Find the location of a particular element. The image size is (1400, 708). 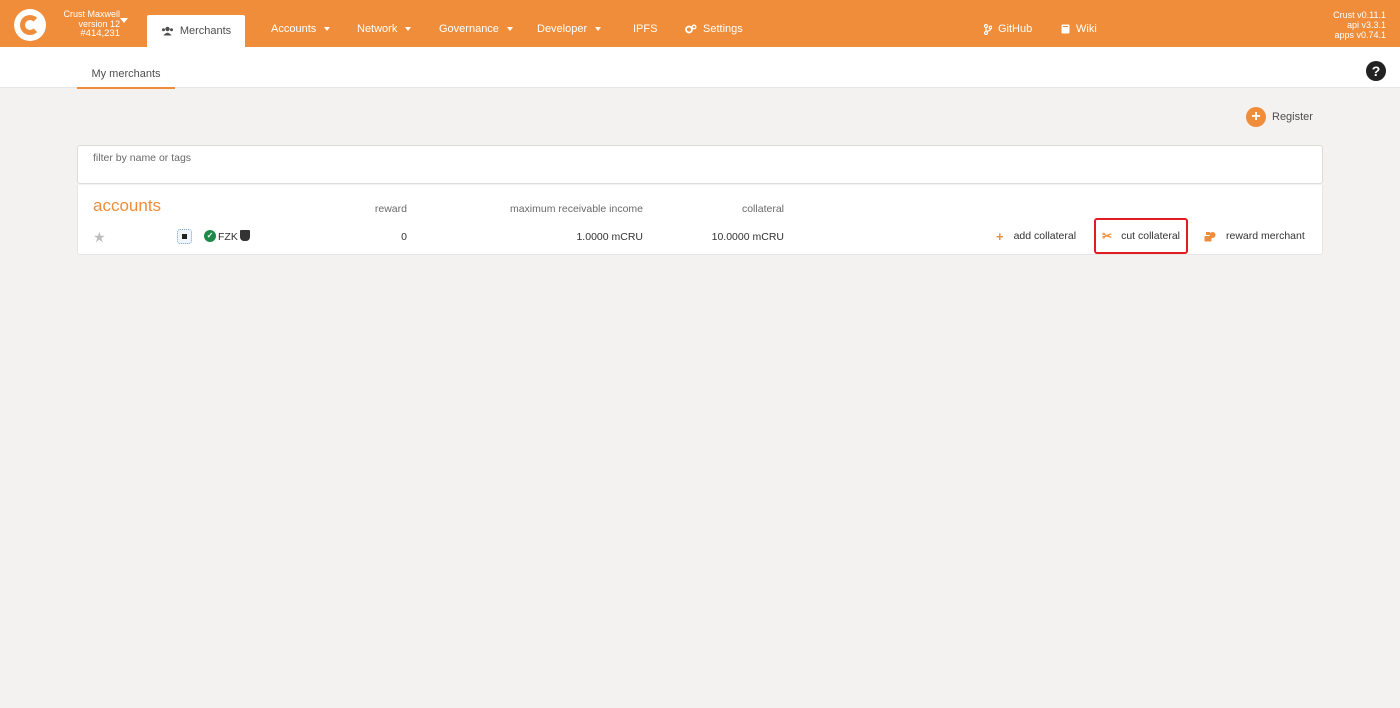

add-collateral-label: add collateral is located at coordinates (1045, 236).